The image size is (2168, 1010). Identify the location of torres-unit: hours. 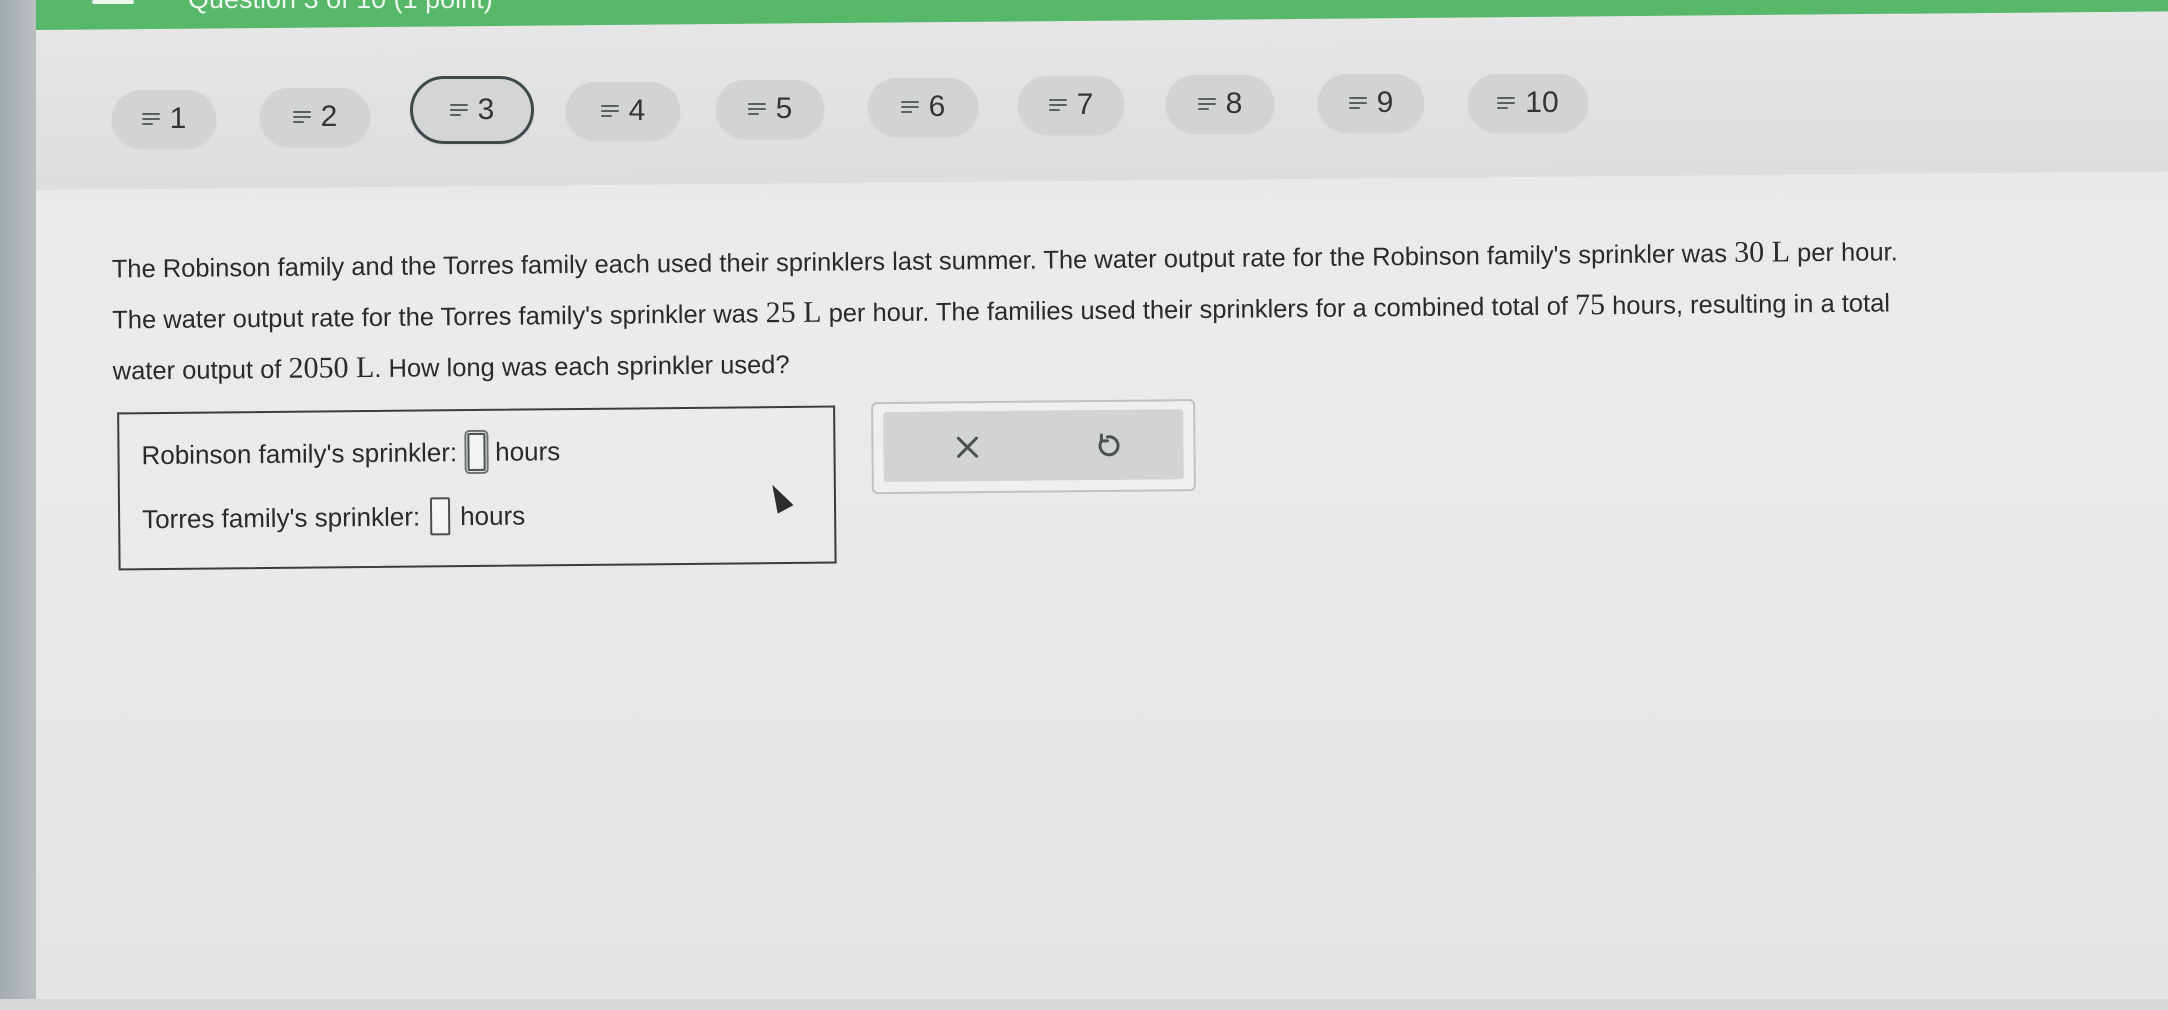
(492, 515).